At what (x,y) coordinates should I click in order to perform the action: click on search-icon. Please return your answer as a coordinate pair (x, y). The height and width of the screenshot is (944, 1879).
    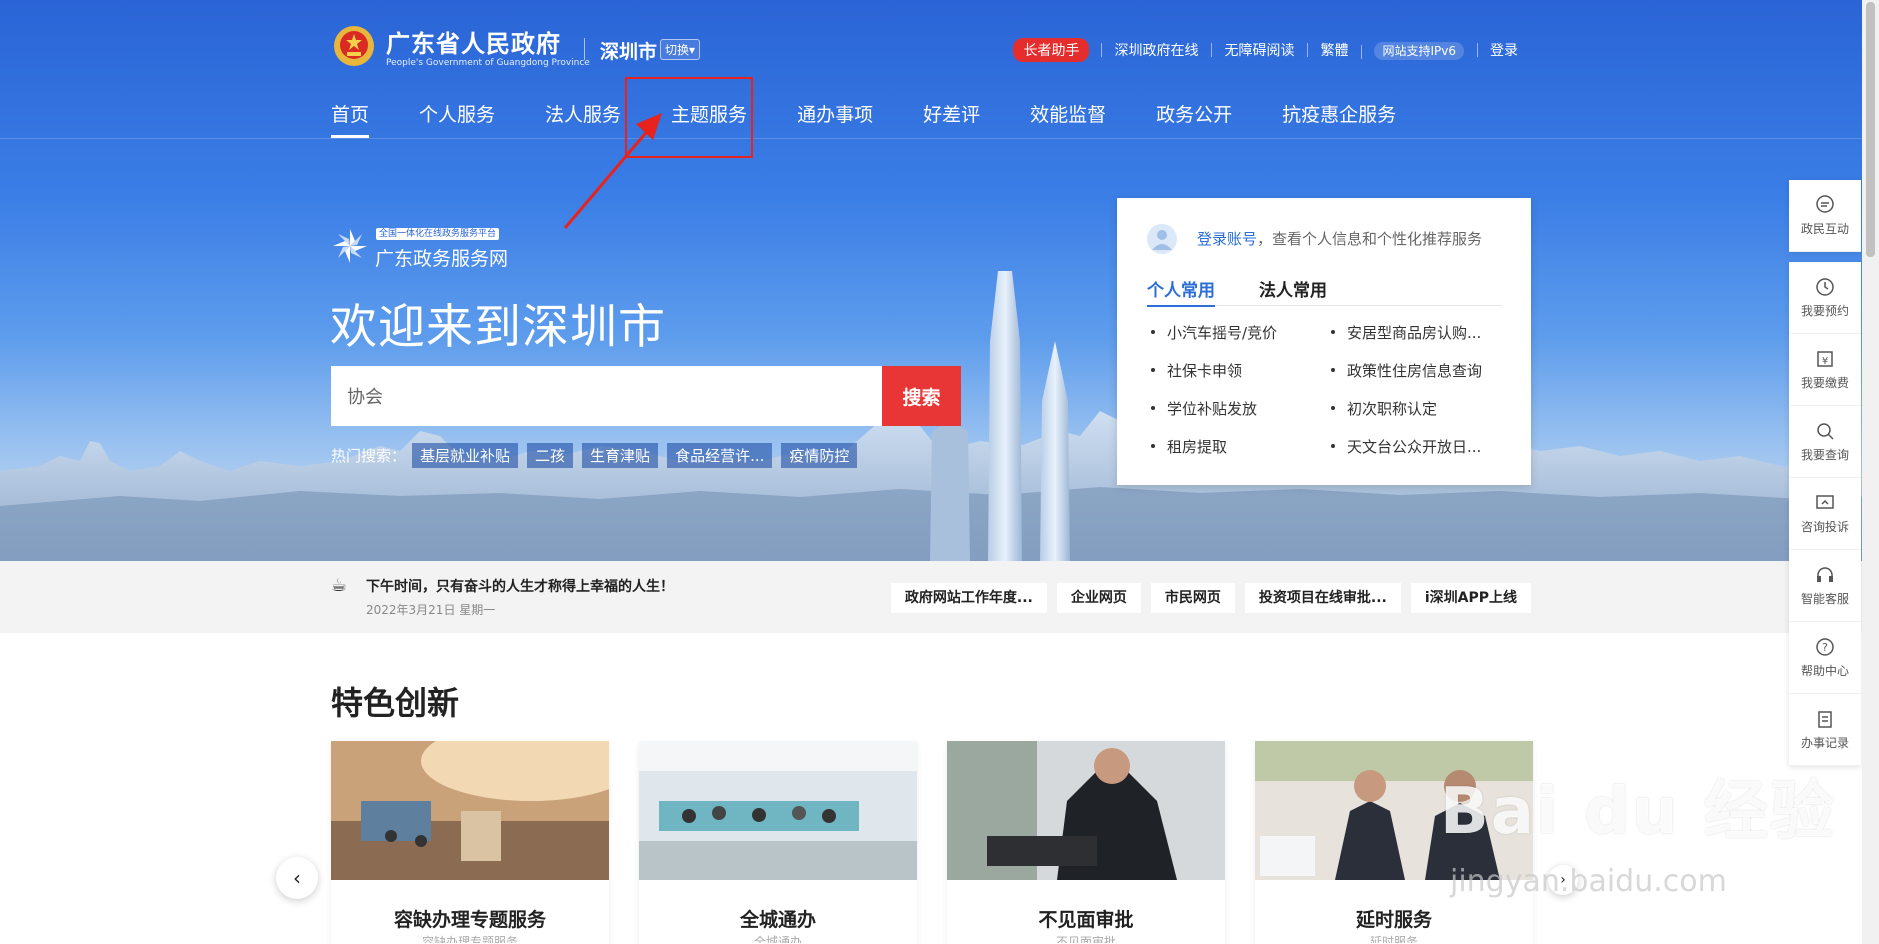
    Looking at the image, I should click on (1825, 431).